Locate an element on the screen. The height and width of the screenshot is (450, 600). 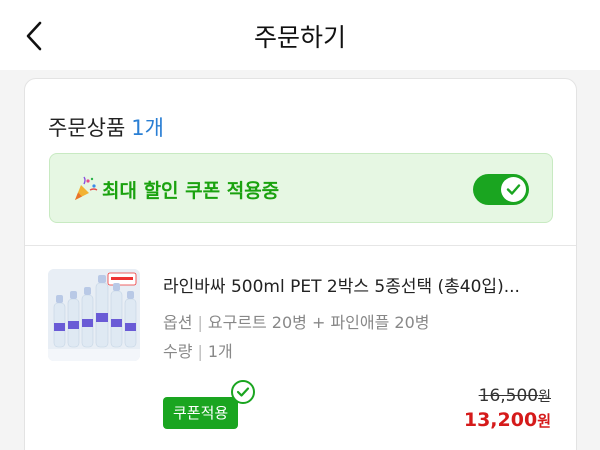
water-bottles-image is located at coordinates (94, 315).